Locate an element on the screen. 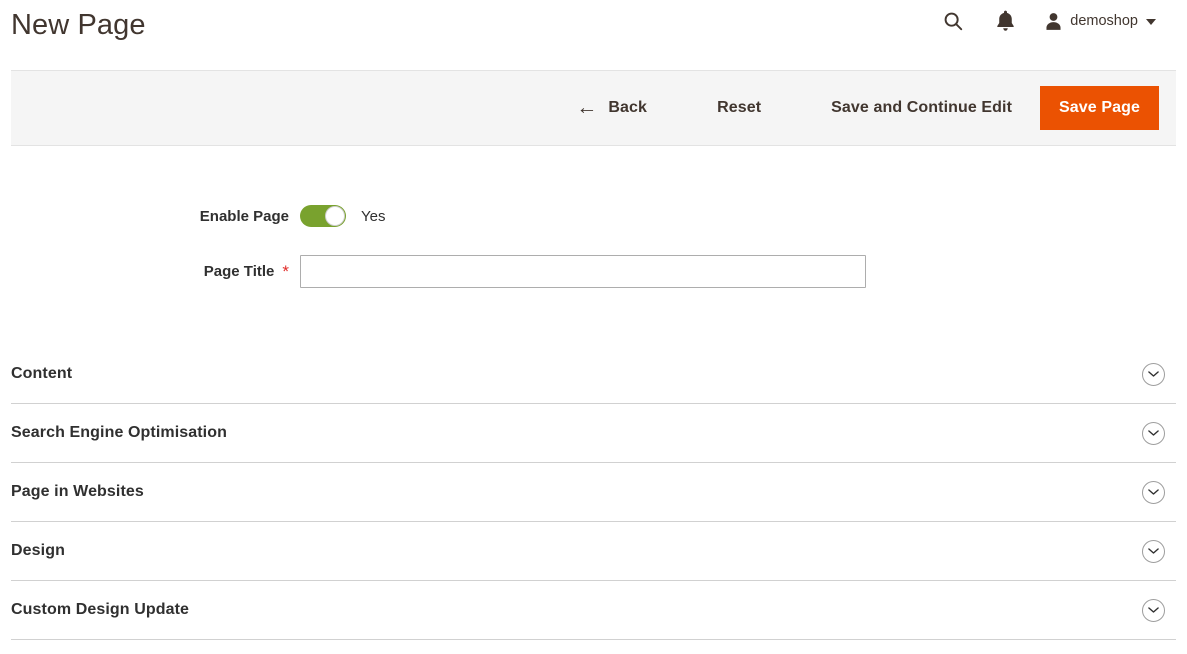 The height and width of the screenshot is (654, 1187). section-custom-design-update: Custom Design Update is located at coordinates (593, 610).